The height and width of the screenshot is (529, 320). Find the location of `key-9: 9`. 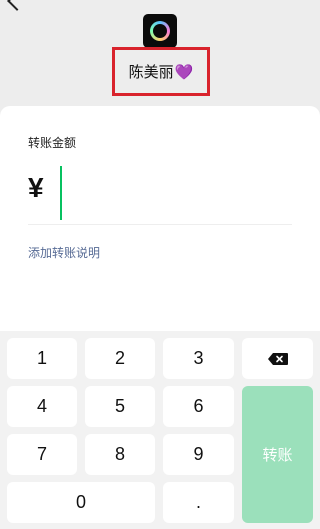

key-9: 9 is located at coordinates (198, 454).